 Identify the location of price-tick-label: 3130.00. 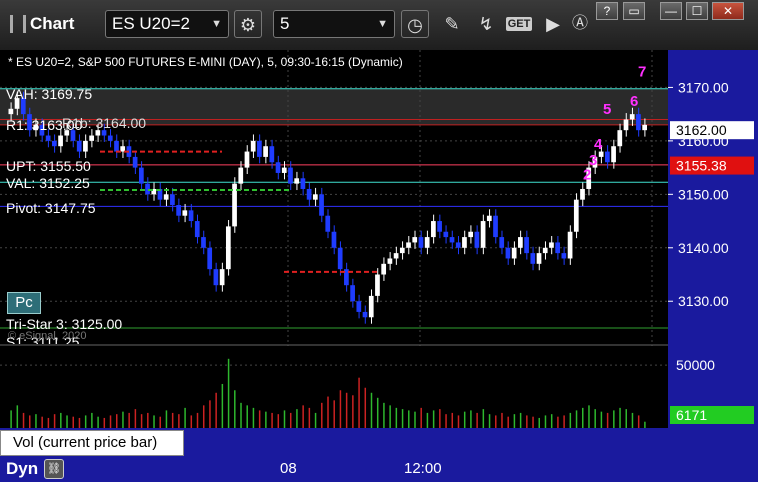
(703, 301).